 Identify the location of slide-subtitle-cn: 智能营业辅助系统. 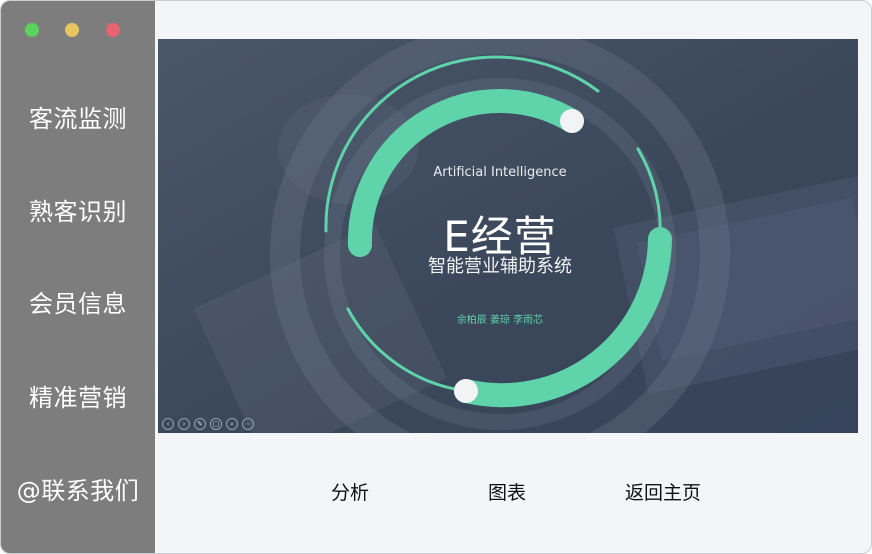
(500, 266).